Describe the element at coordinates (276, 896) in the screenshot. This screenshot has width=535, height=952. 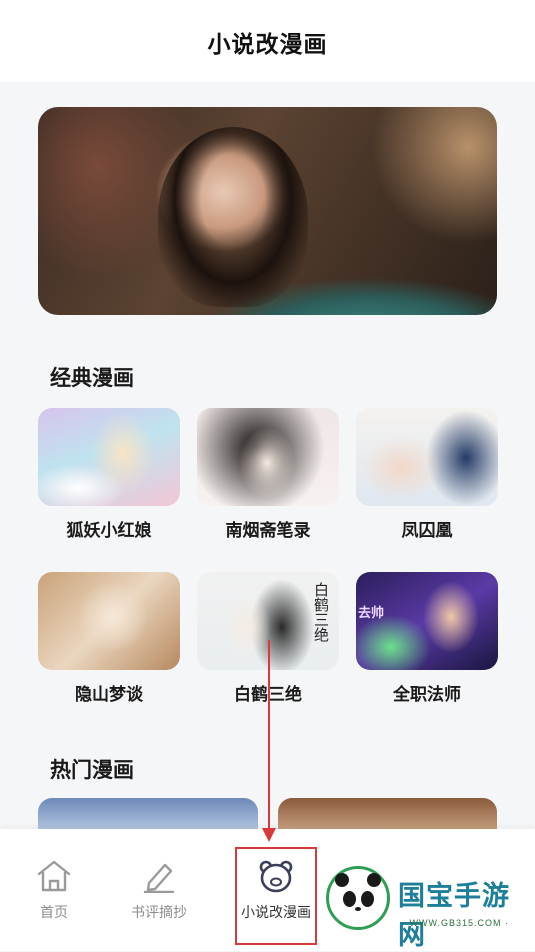
I see `highlight-box` at that location.